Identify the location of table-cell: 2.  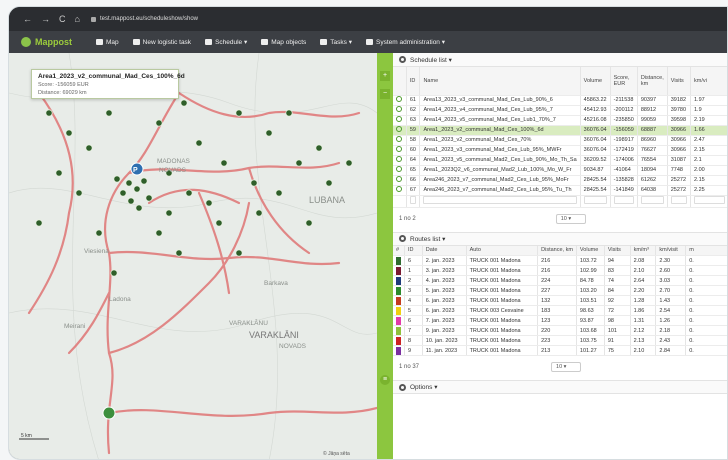
(413, 280).